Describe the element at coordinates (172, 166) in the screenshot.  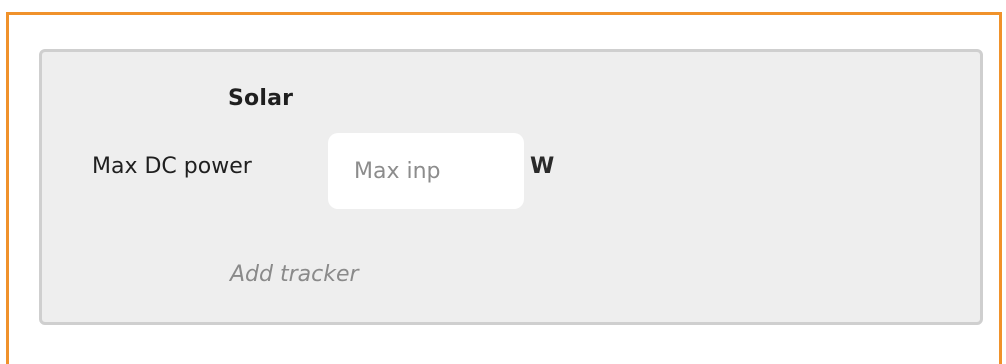
I see `max-dc-power-label: Max DC power` at that location.